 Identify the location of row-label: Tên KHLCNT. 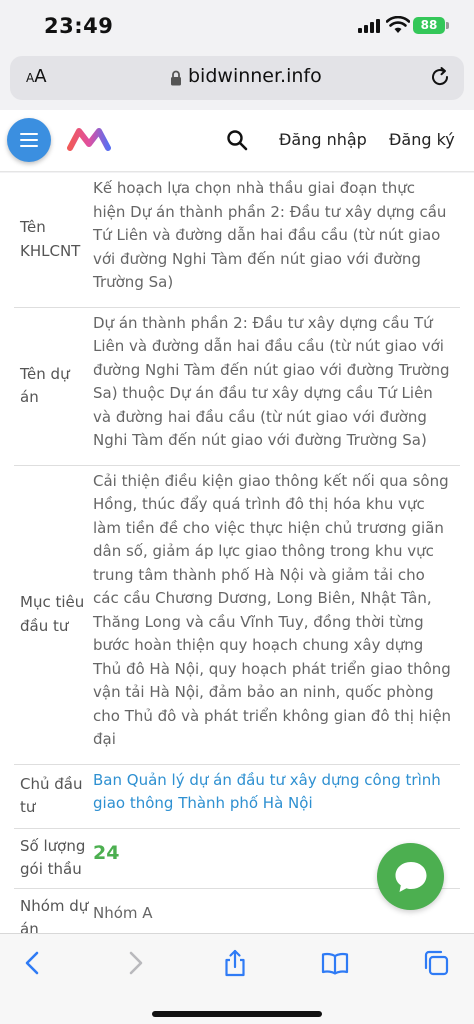
(53, 240).